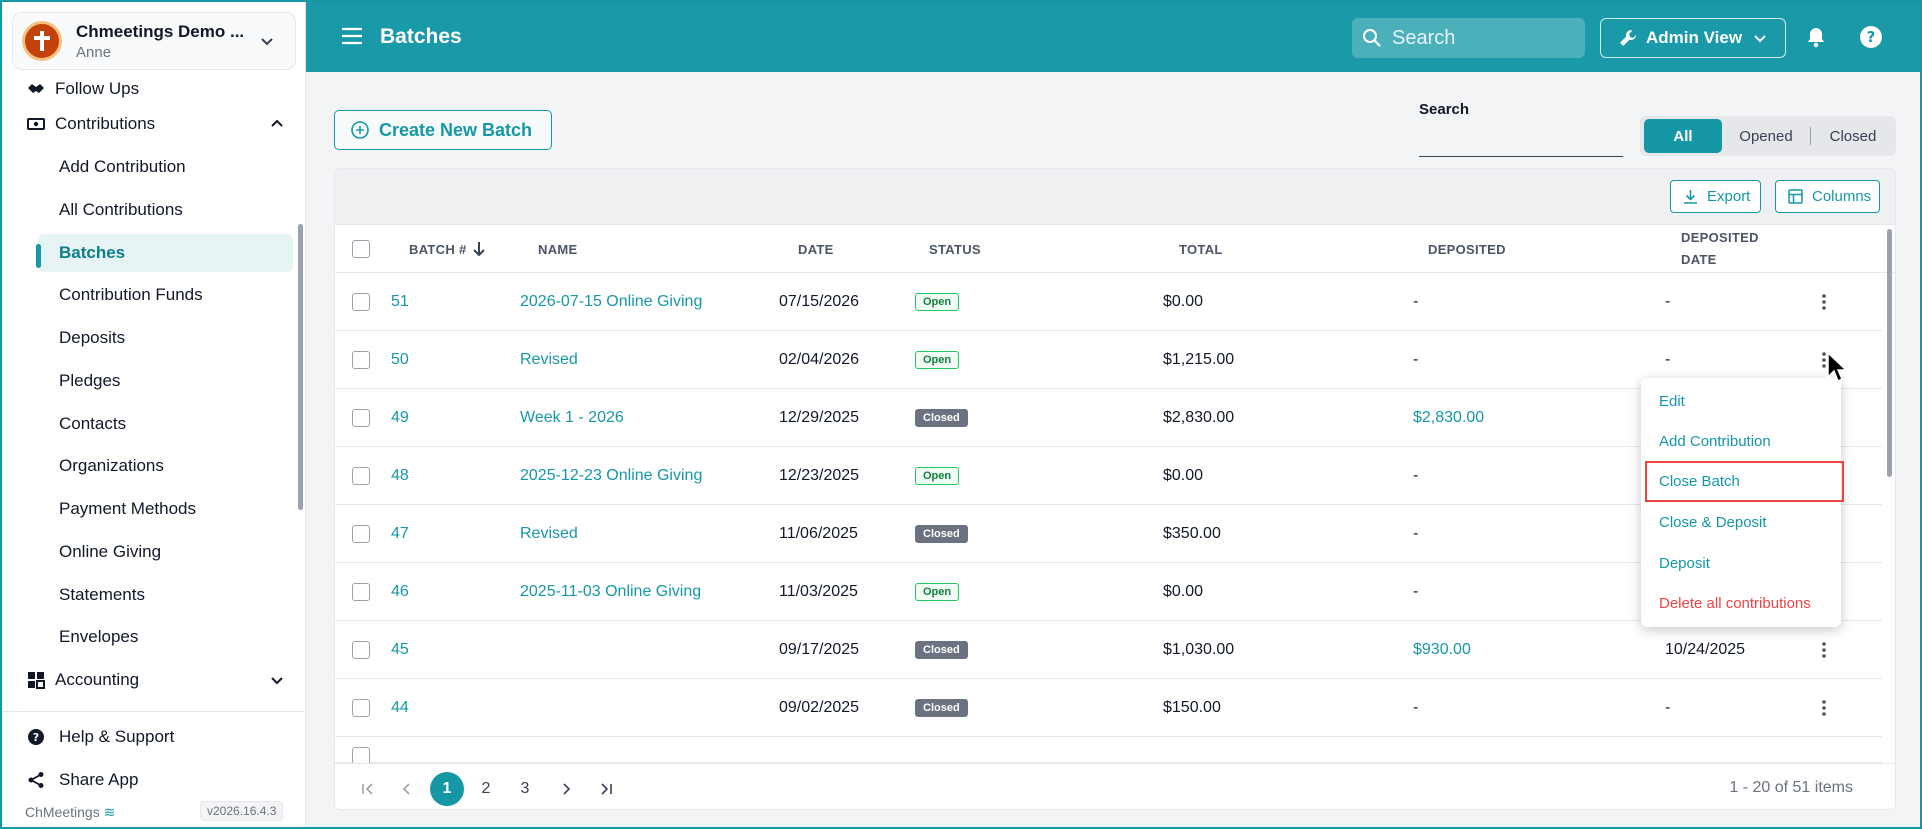  Describe the element at coordinates (1720, 249) in the screenshot. I see `col-deposited-date: DEPOSITED DATE` at that location.